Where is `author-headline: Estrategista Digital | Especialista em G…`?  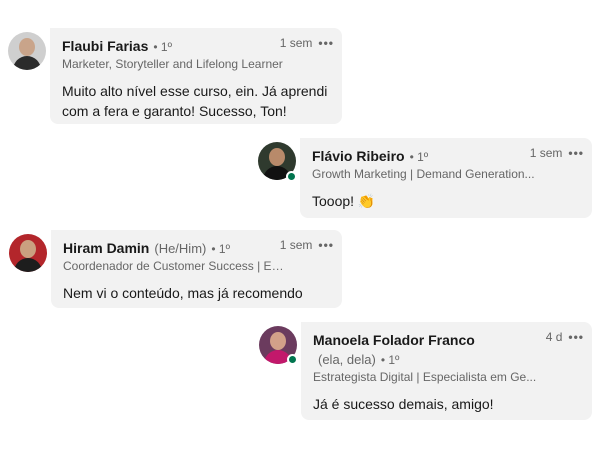
author-headline: Estrategista Digital | Especialista em G… is located at coordinates (425, 377).